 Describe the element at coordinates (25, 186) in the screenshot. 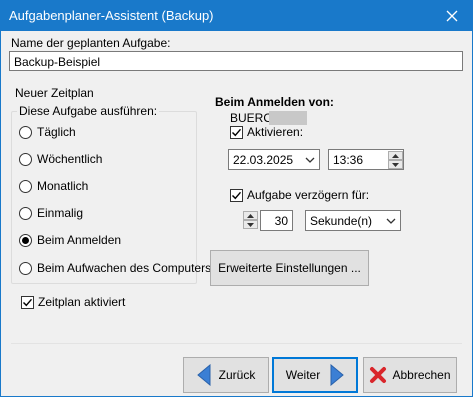

I see `radio-monthly-circle` at that location.